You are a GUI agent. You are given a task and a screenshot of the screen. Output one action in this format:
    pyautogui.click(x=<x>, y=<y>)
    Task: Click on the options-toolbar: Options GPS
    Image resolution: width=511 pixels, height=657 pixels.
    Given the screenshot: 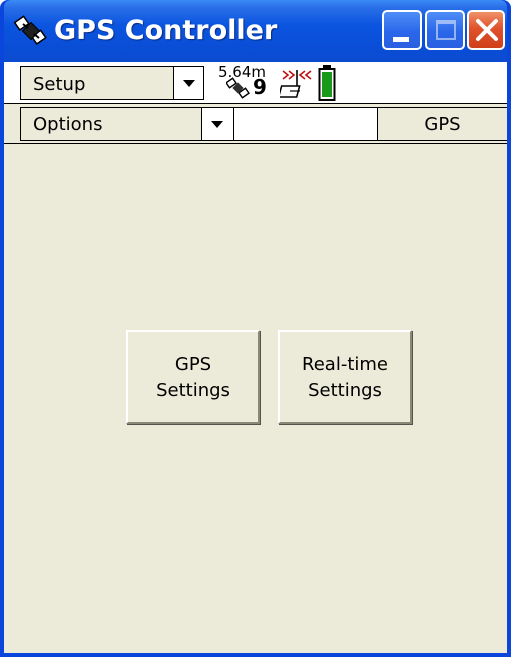 What is the action you would take?
    pyautogui.click(x=255, y=124)
    